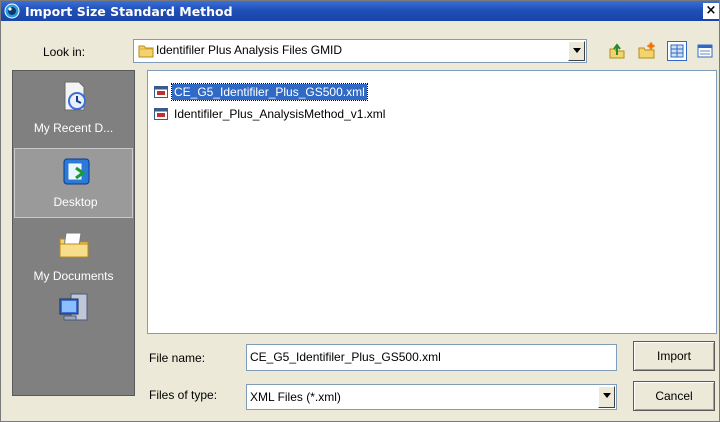 This screenshot has height=422, width=720. I want to click on up-folder-icon, so click(617, 51).